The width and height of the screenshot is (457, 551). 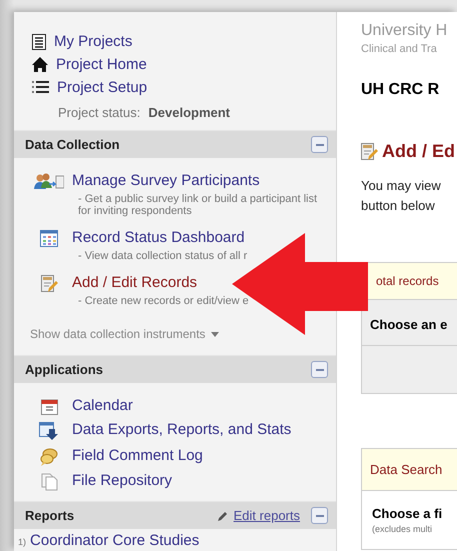 I want to click on nav-link: Data Exports, Reports, and Stats, so click(x=182, y=429).